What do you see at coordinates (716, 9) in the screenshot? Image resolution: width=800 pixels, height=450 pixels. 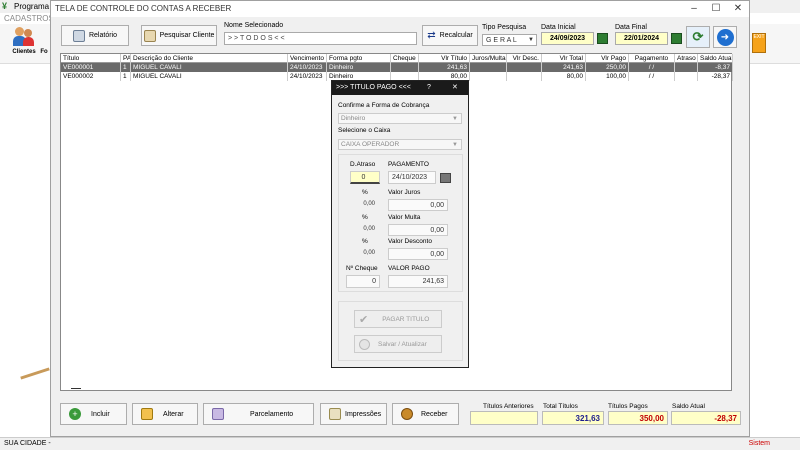 I see `maximize-icon: ☐` at bounding box center [716, 9].